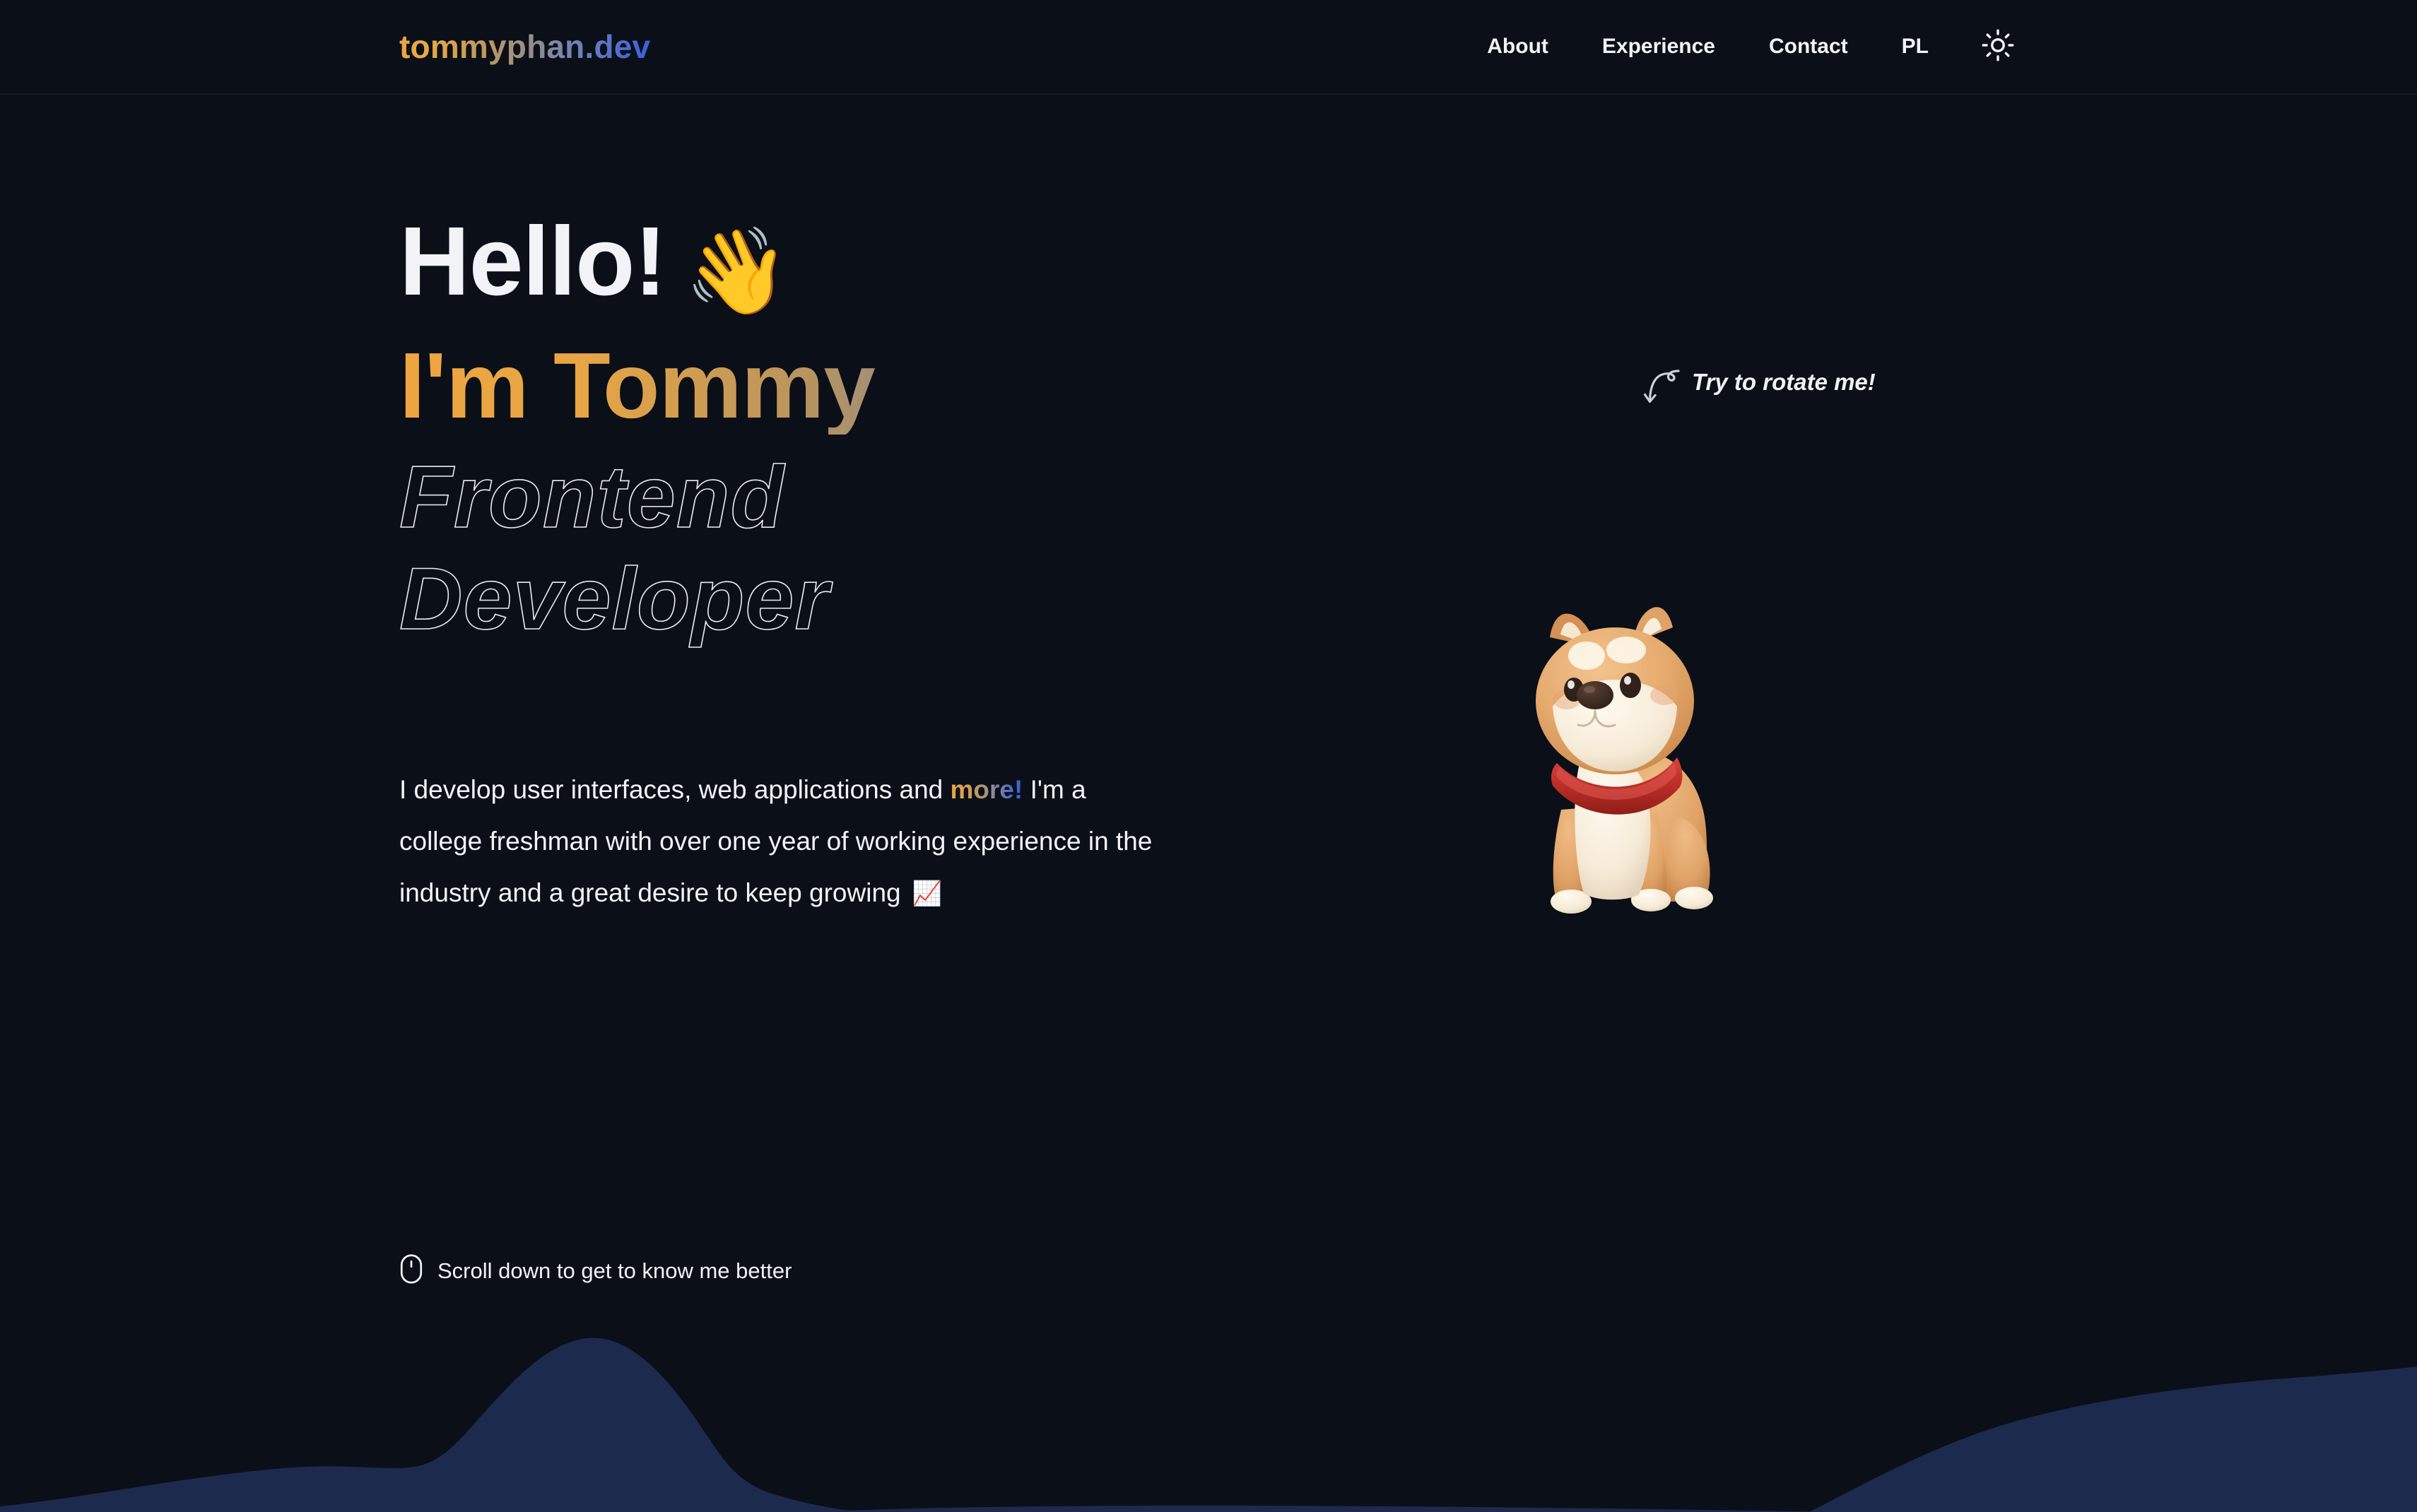 This screenshot has width=2417, height=1512. I want to click on rotate-mascot-hint: Try to rotate me!, so click(1758, 391).